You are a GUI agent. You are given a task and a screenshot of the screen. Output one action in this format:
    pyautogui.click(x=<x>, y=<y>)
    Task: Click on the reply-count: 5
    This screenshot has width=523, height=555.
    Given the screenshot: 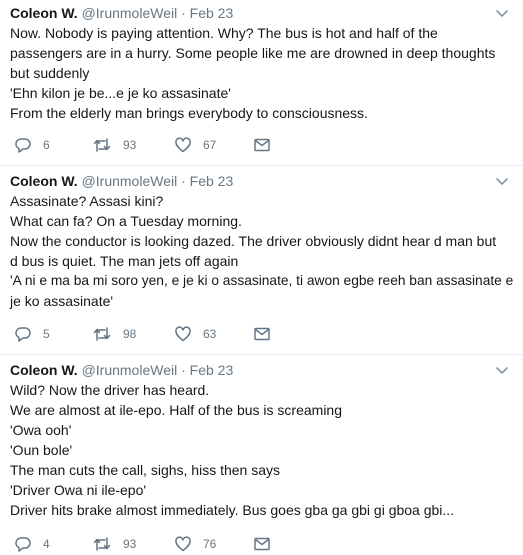 What is the action you would take?
    pyautogui.click(x=46, y=334)
    